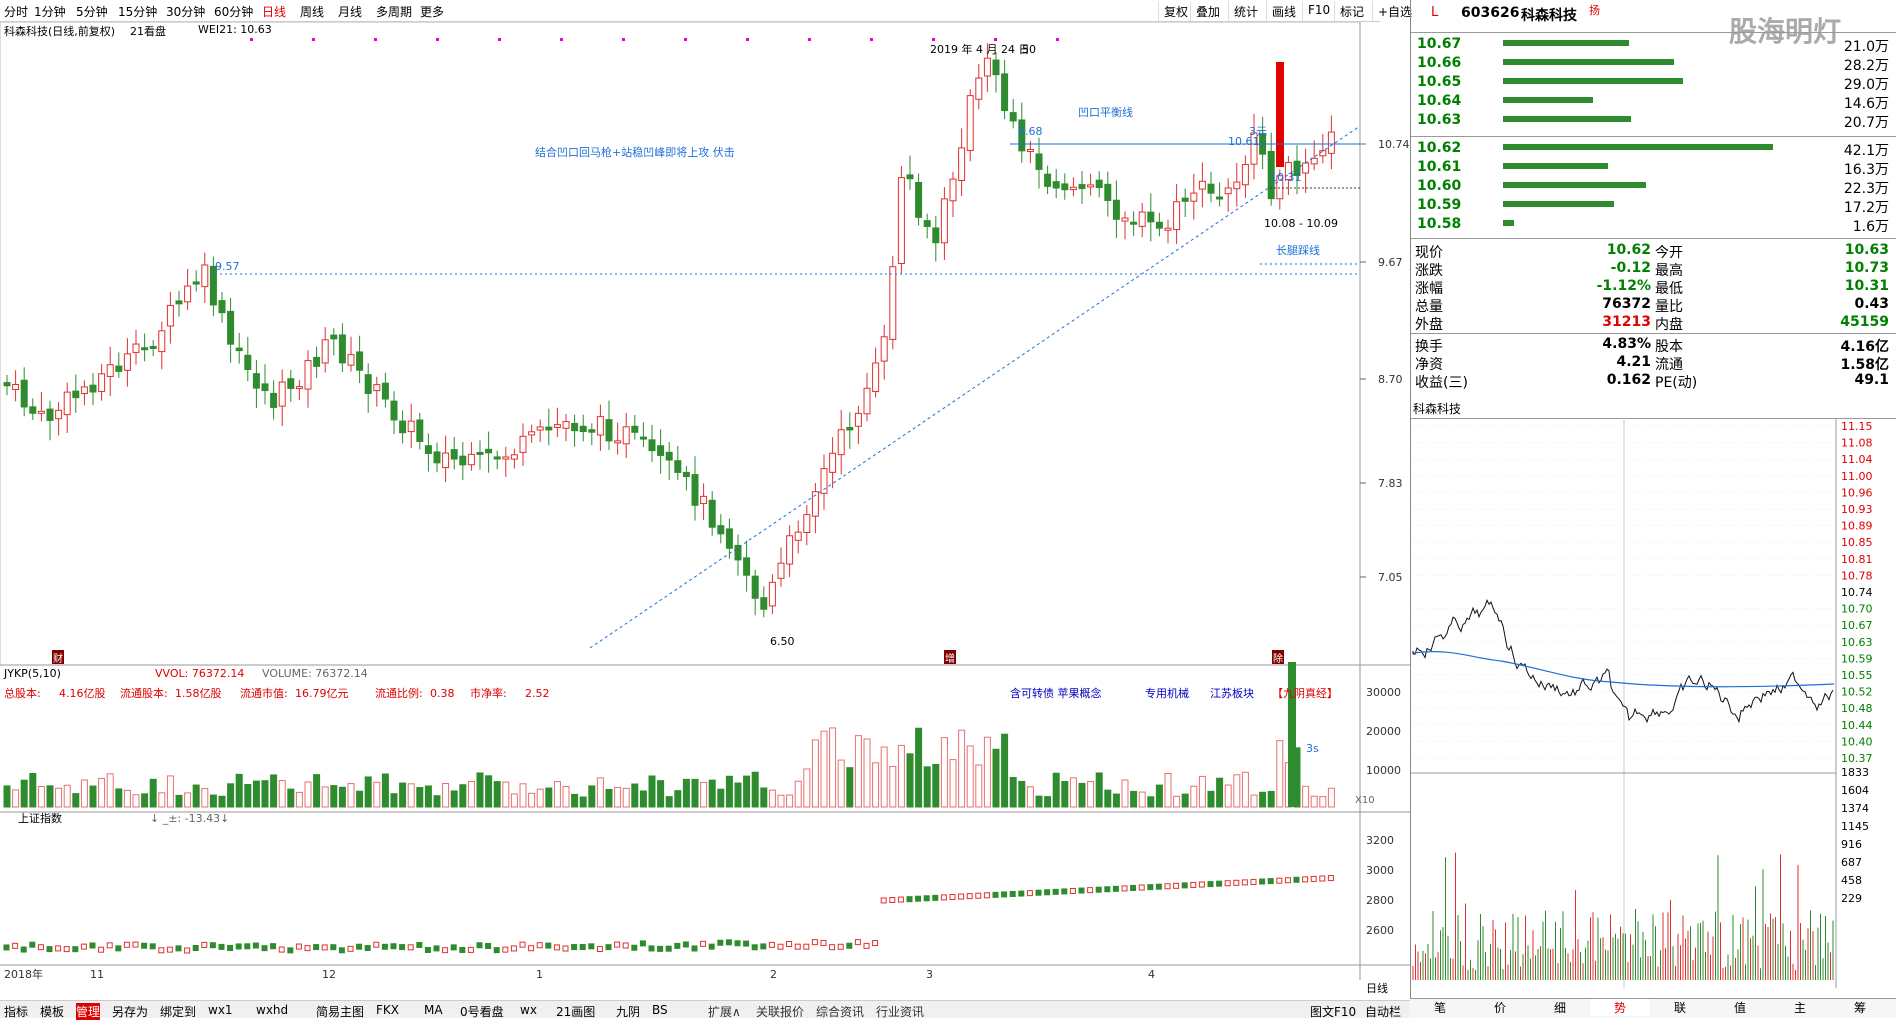 This screenshot has width=1896, height=1020. What do you see at coordinates (1680, 1007) in the screenshot?
I see `quote-tab-4: 联` at bounding box center [1680, 1007].